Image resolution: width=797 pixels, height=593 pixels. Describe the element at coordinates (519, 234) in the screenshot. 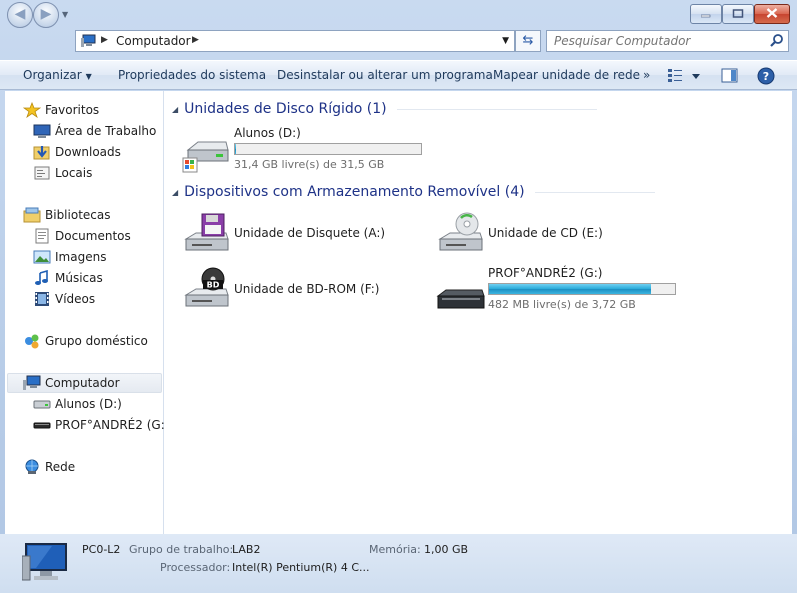

I see `drive-item-e: Unidade de CD (E:)` at that location.